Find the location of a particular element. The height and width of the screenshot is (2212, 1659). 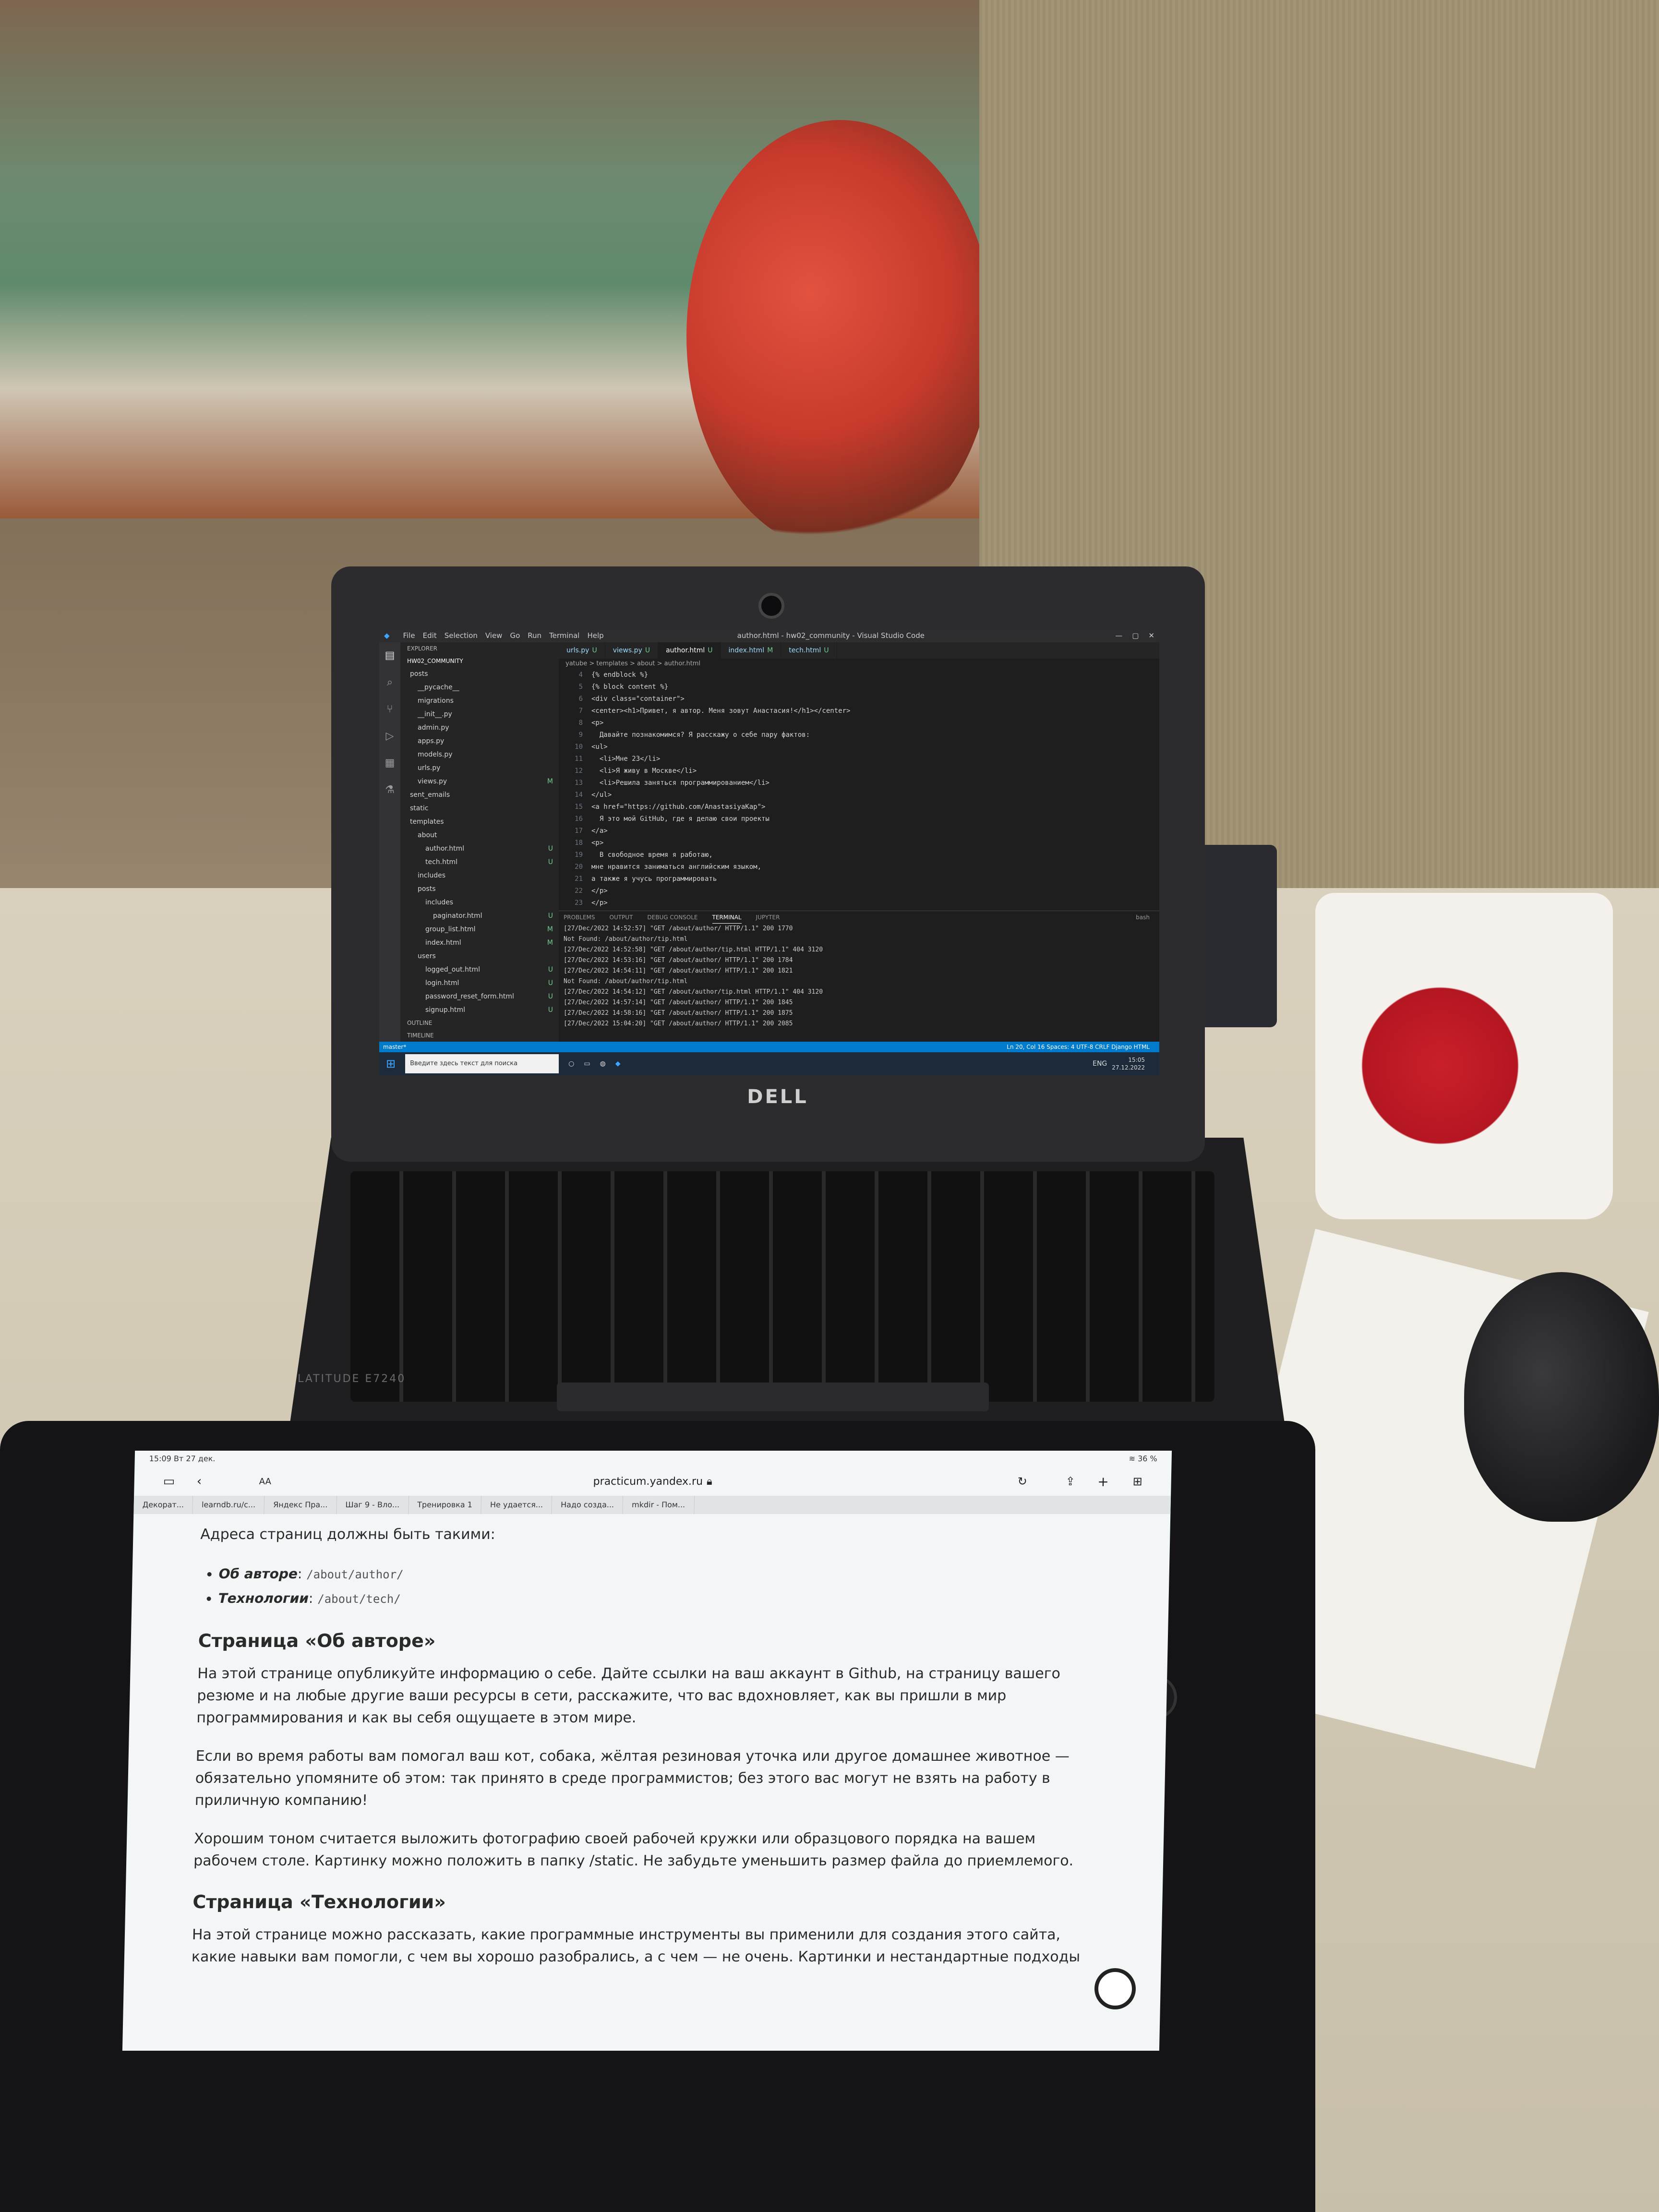

source-control-icon: ⑂ is located at coordinates (389, 710).